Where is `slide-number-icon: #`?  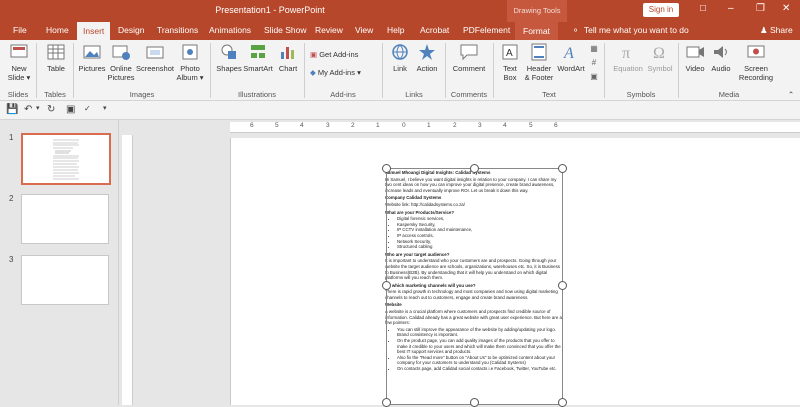 slide-number-icon: # is located at coordinates (594, 62).